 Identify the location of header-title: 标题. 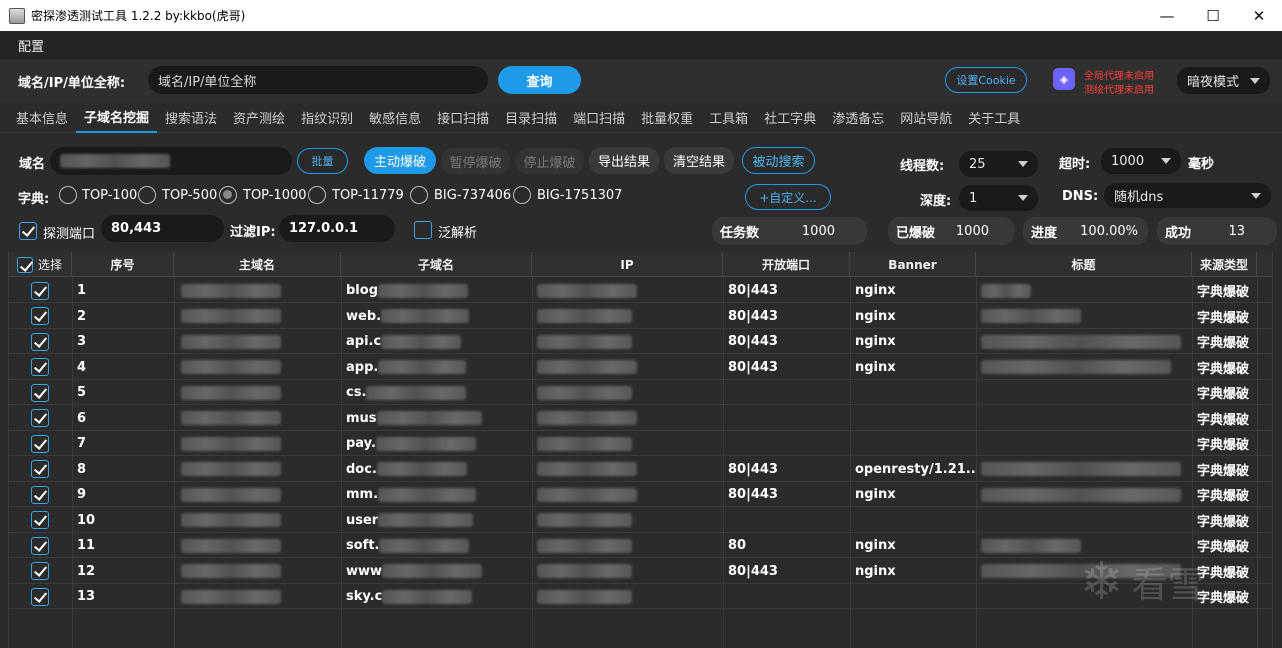
(1084, 264).